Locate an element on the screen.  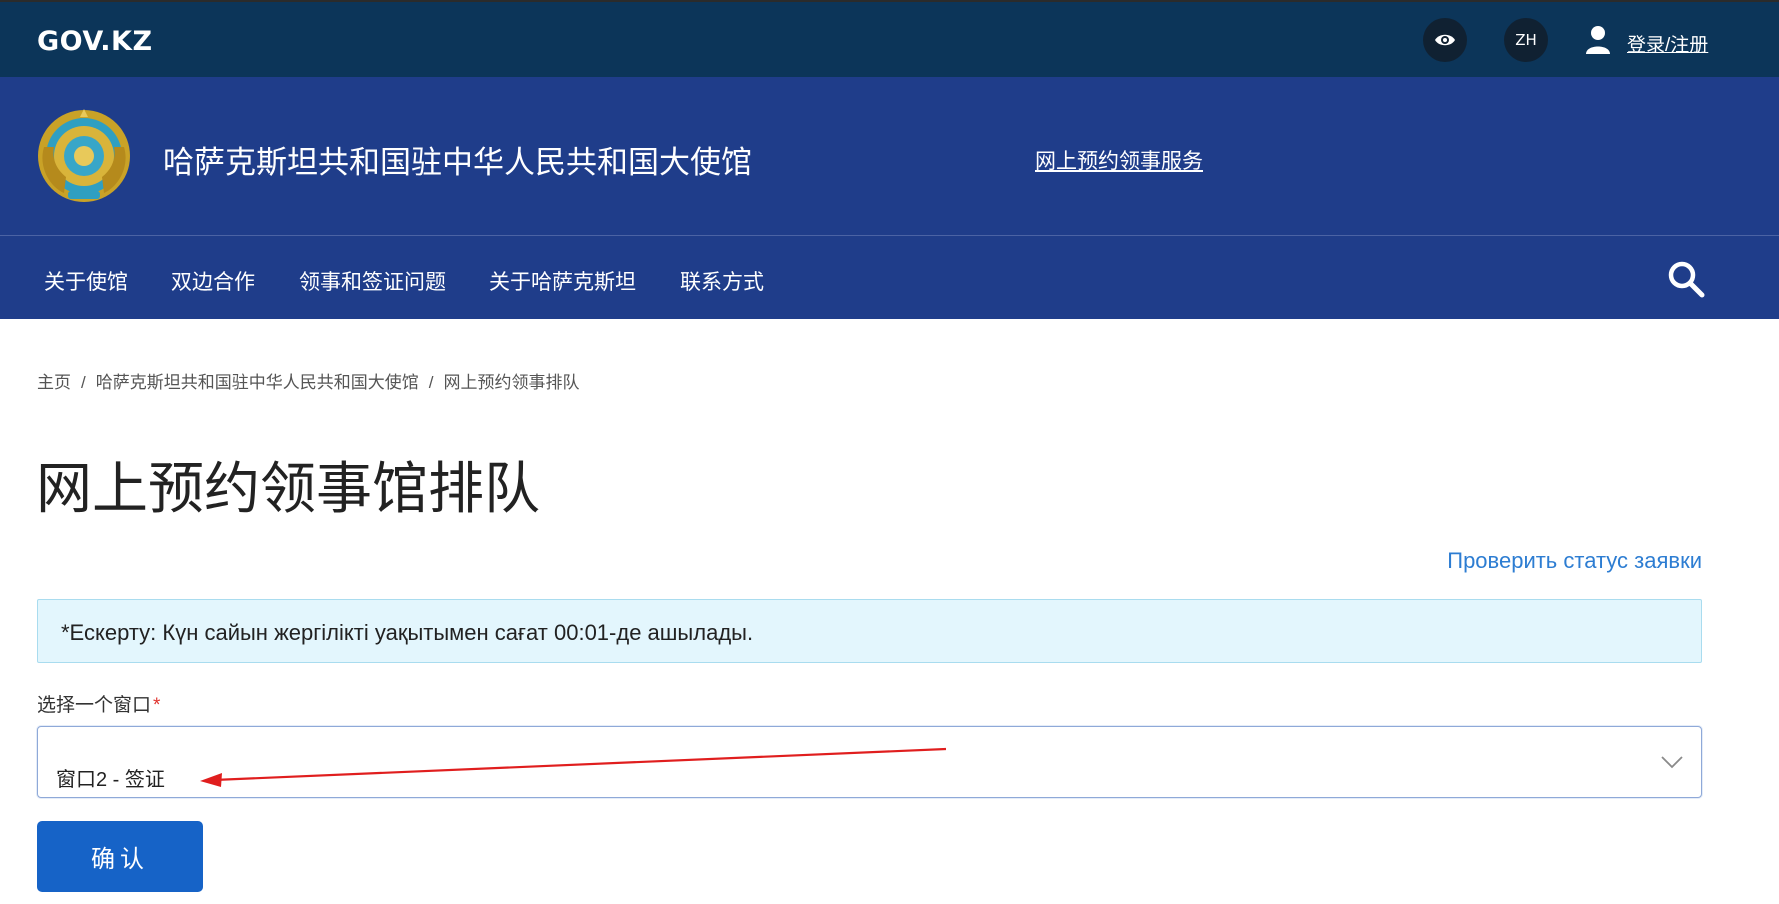
required-mark: * is located at coordinates (157, 705).